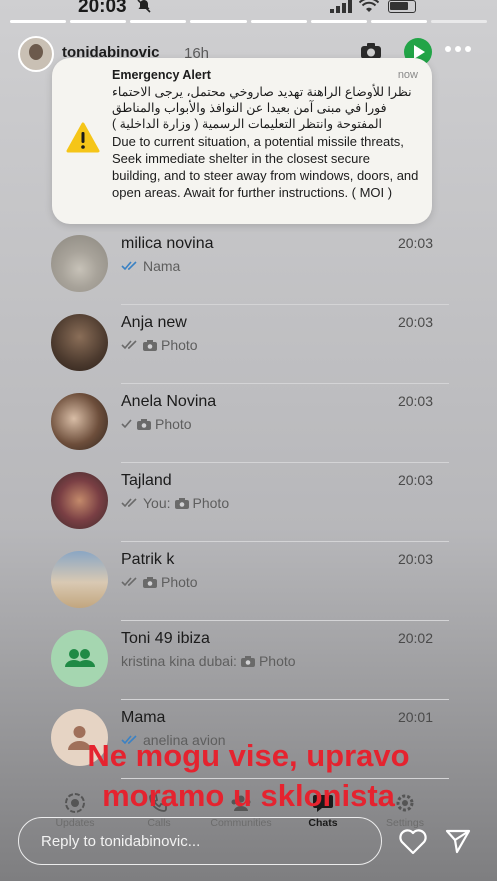 This screenshot has width=497, height=881. What do you see at coordinates (458, 841) in the screenshot?
I see `send-icon` at bounding box center [458, 841].